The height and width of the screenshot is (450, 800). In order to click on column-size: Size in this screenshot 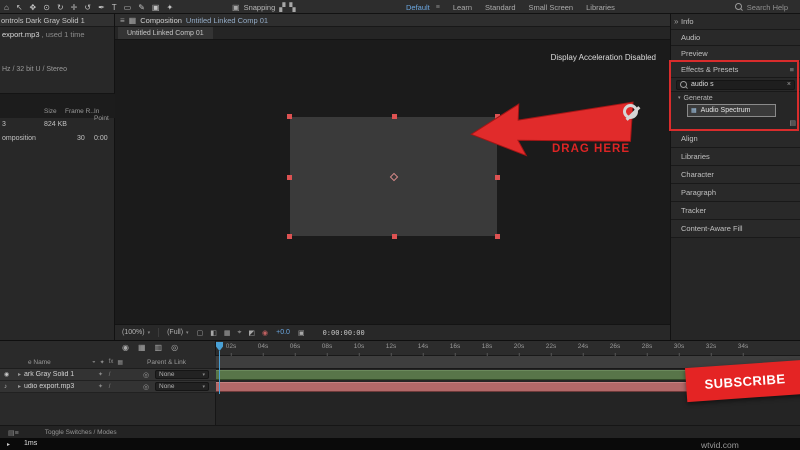, I will do `click(50, 111)`.